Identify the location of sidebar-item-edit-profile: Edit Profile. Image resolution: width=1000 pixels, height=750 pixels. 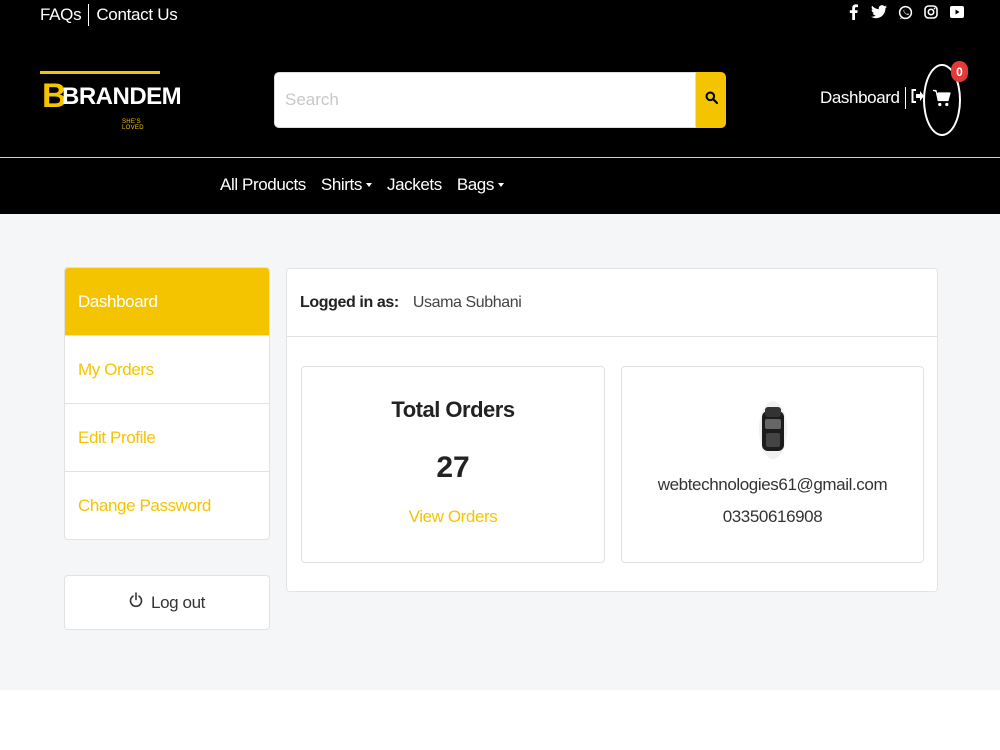
(167, 438).